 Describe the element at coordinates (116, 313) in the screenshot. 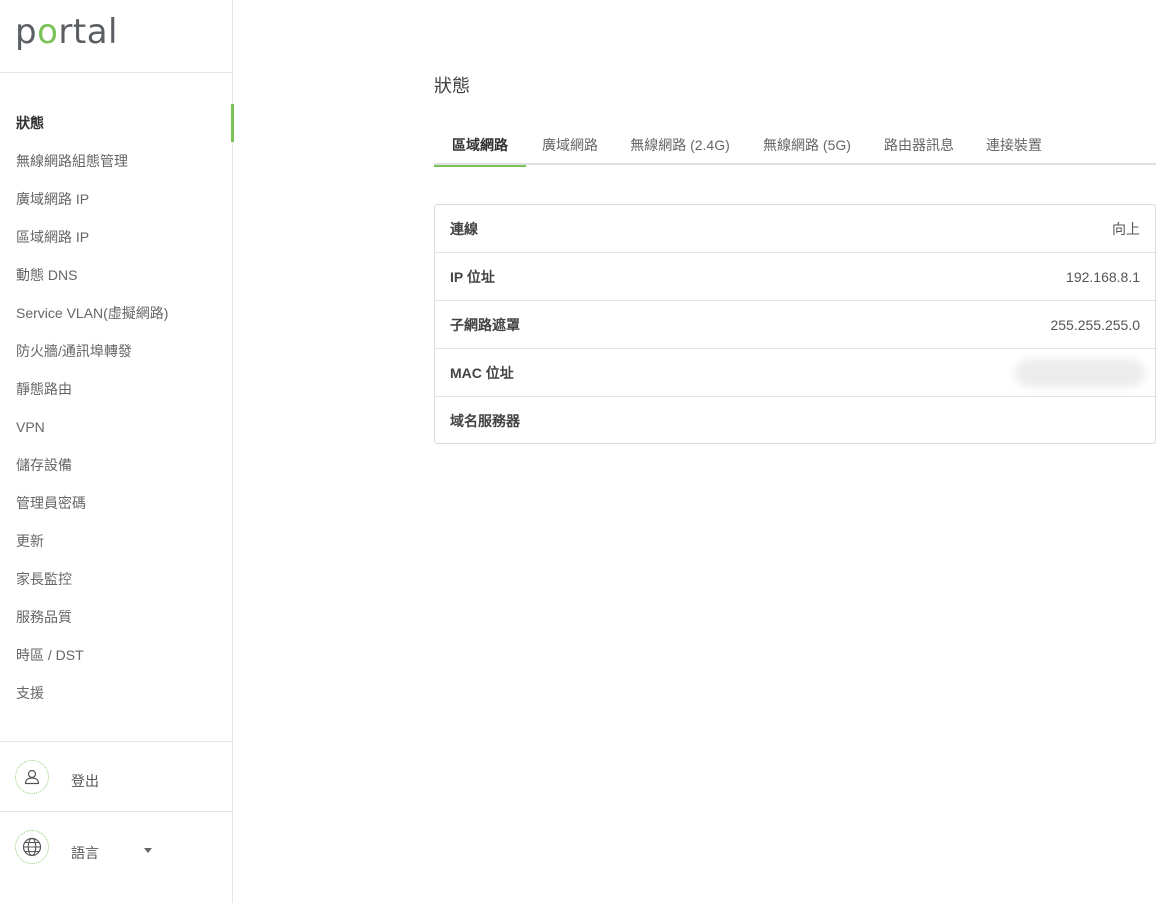

I see `sidebar-item-service-vlan: Service VLAN(虛擬網路)` at that location.